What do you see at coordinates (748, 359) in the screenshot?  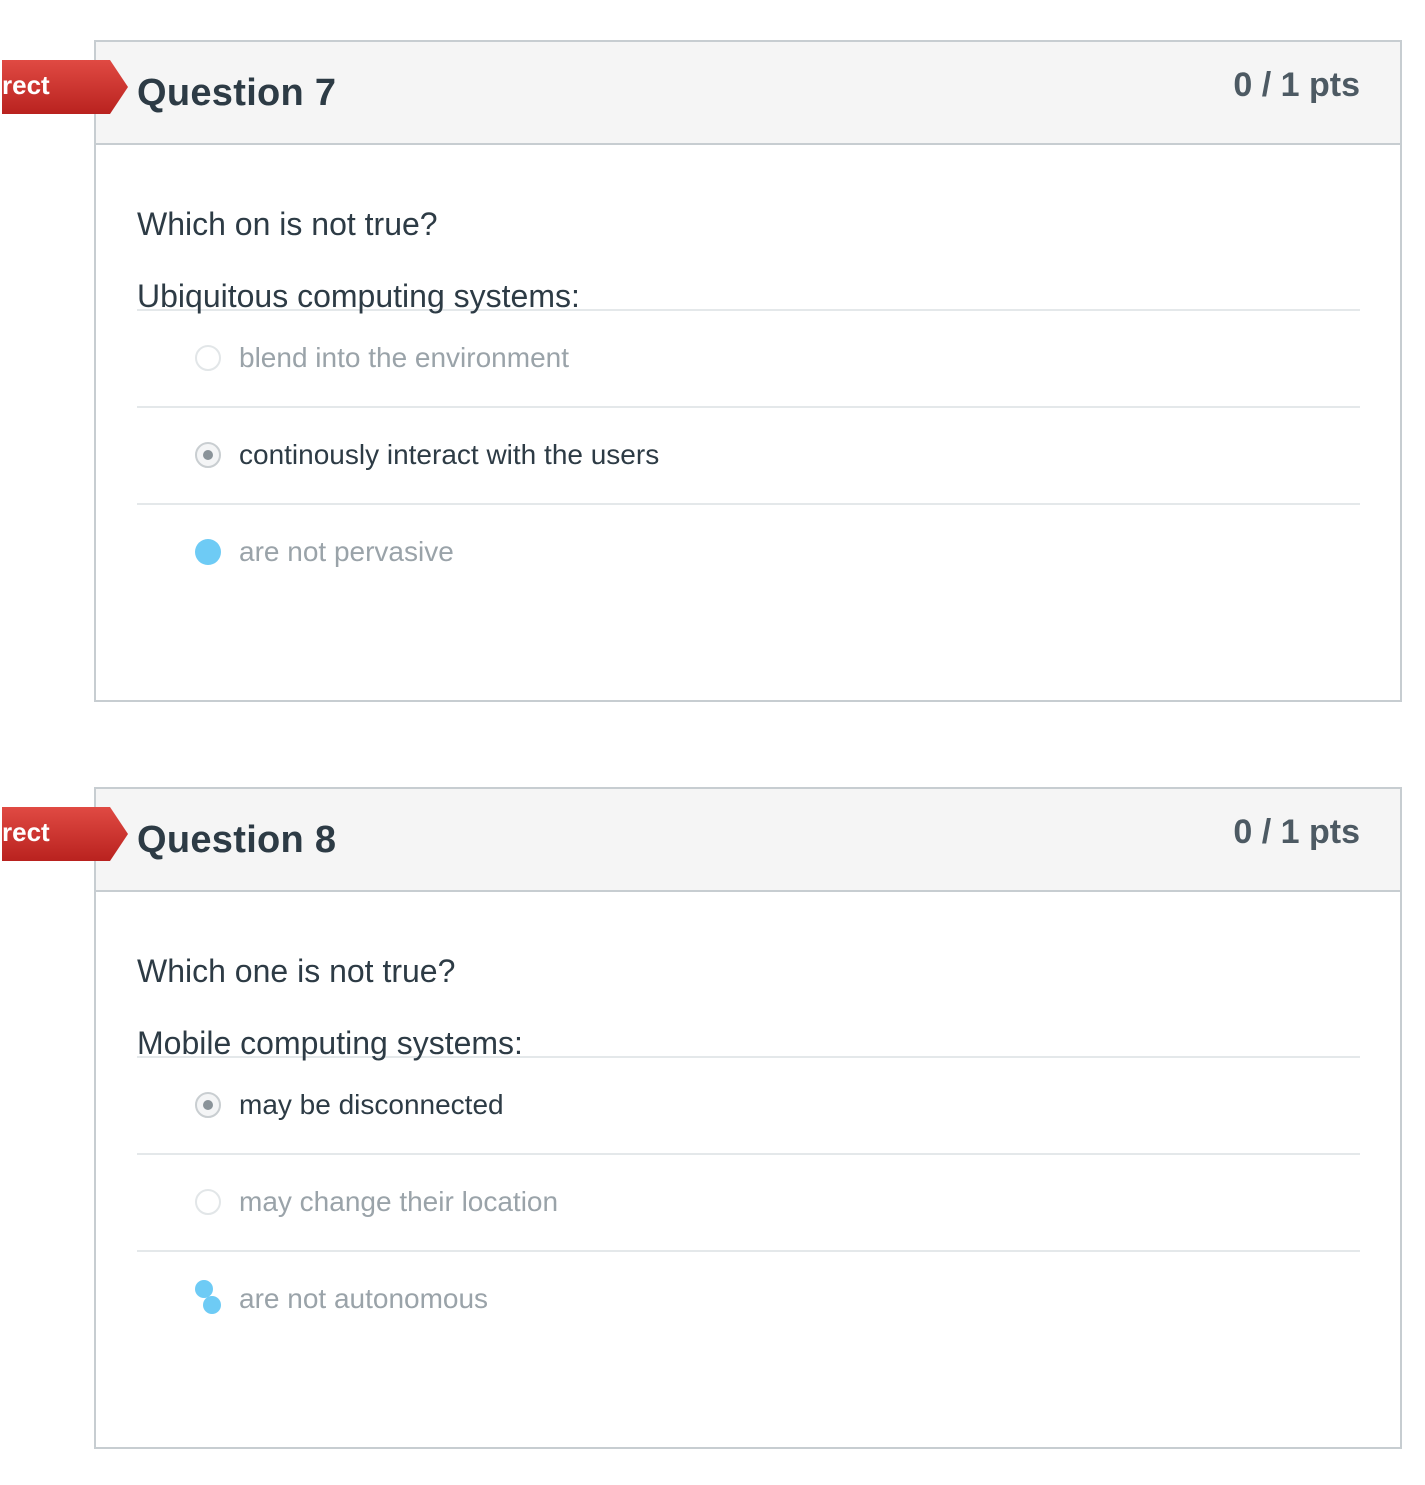 I see `answer-option: blend into the environment` at bounding box center [748, 359].